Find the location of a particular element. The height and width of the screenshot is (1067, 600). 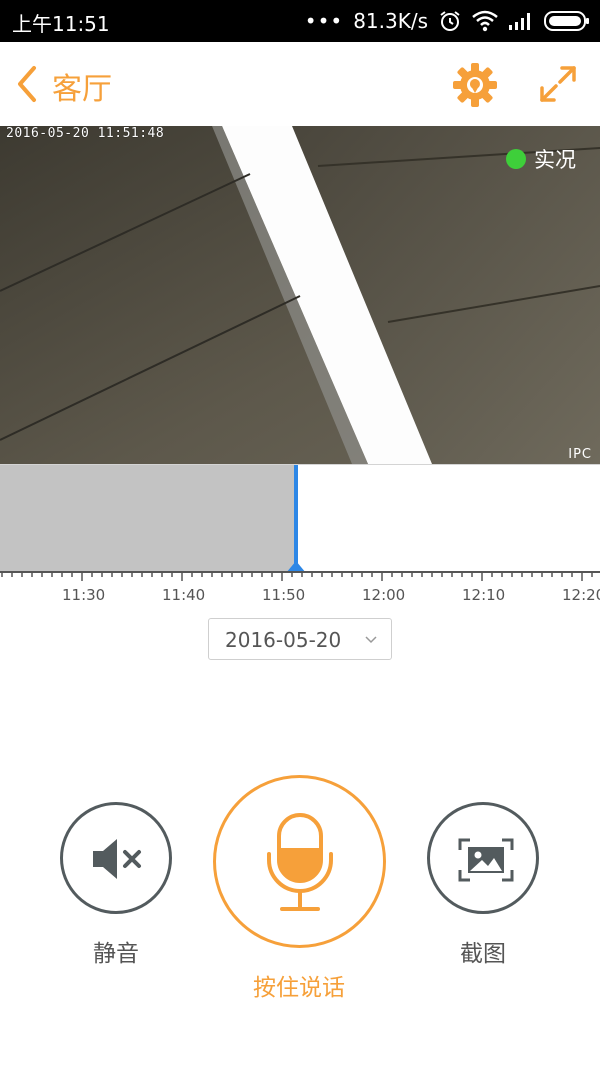

tick-label-1140: 11:40 is located at coordinates (184, 595).